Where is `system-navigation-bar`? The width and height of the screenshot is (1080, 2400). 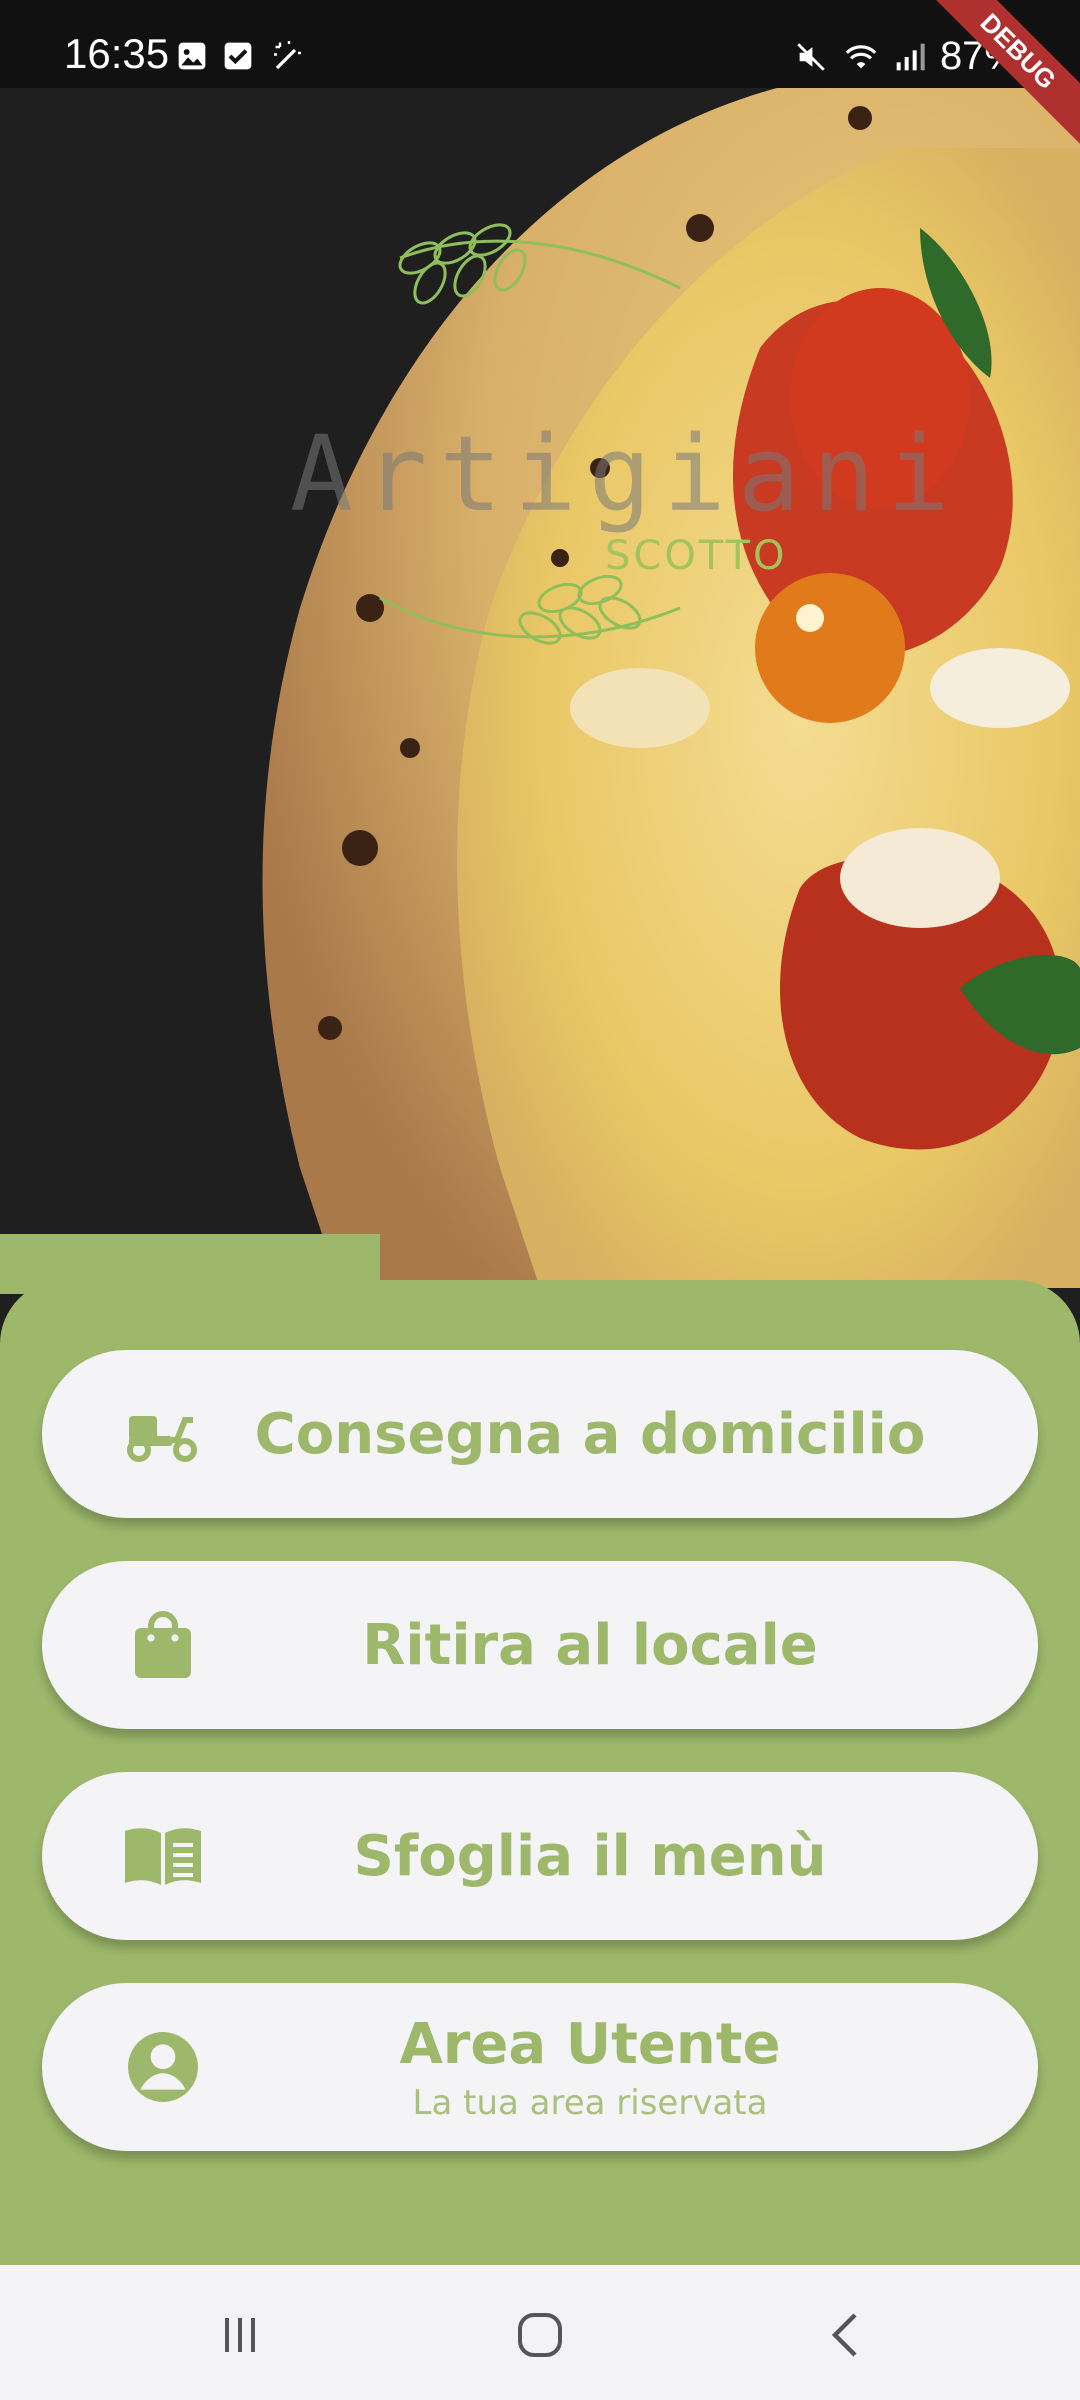 system-navigation-bar is located at coordinates (540, 2332).